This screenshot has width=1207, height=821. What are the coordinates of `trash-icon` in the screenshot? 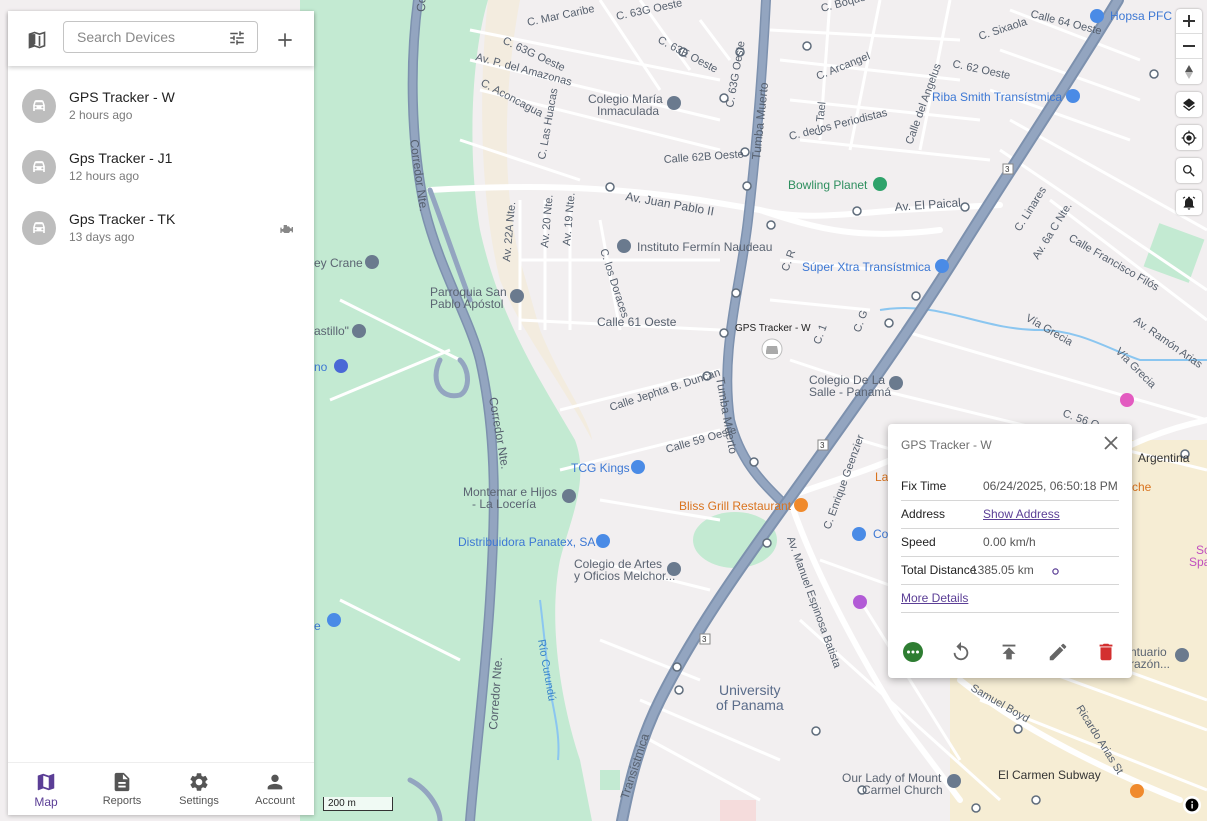 It's located at (1106, 652).